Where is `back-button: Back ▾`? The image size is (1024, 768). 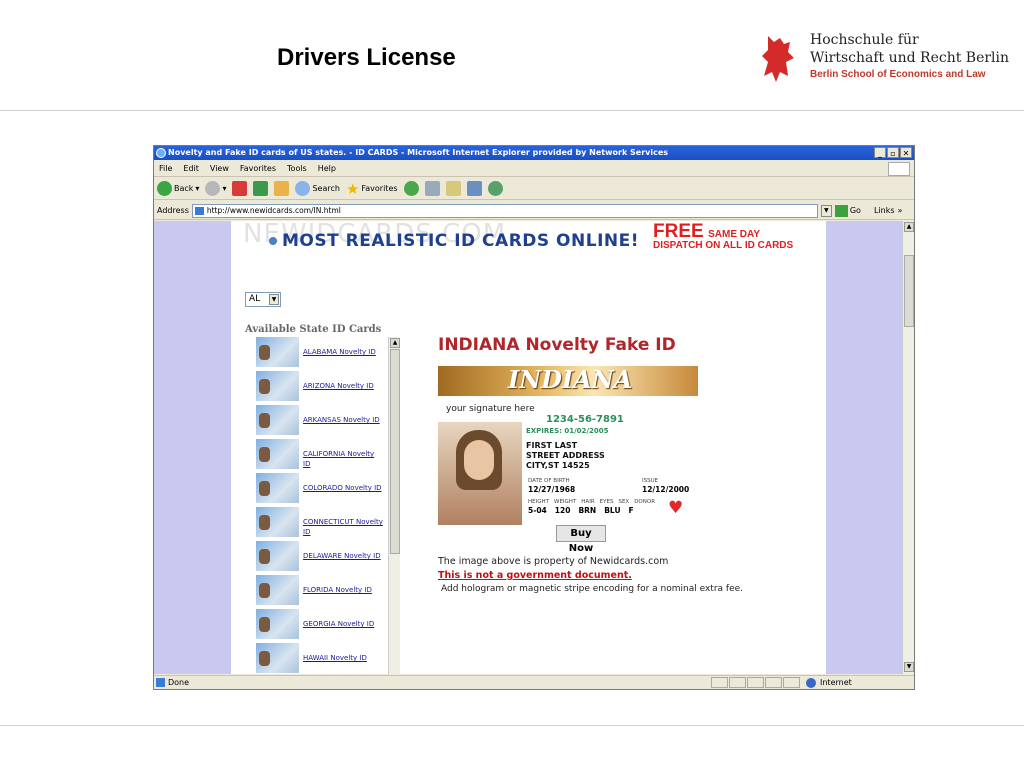
back-button: Back ▾ is located at coordinates (178, 189).